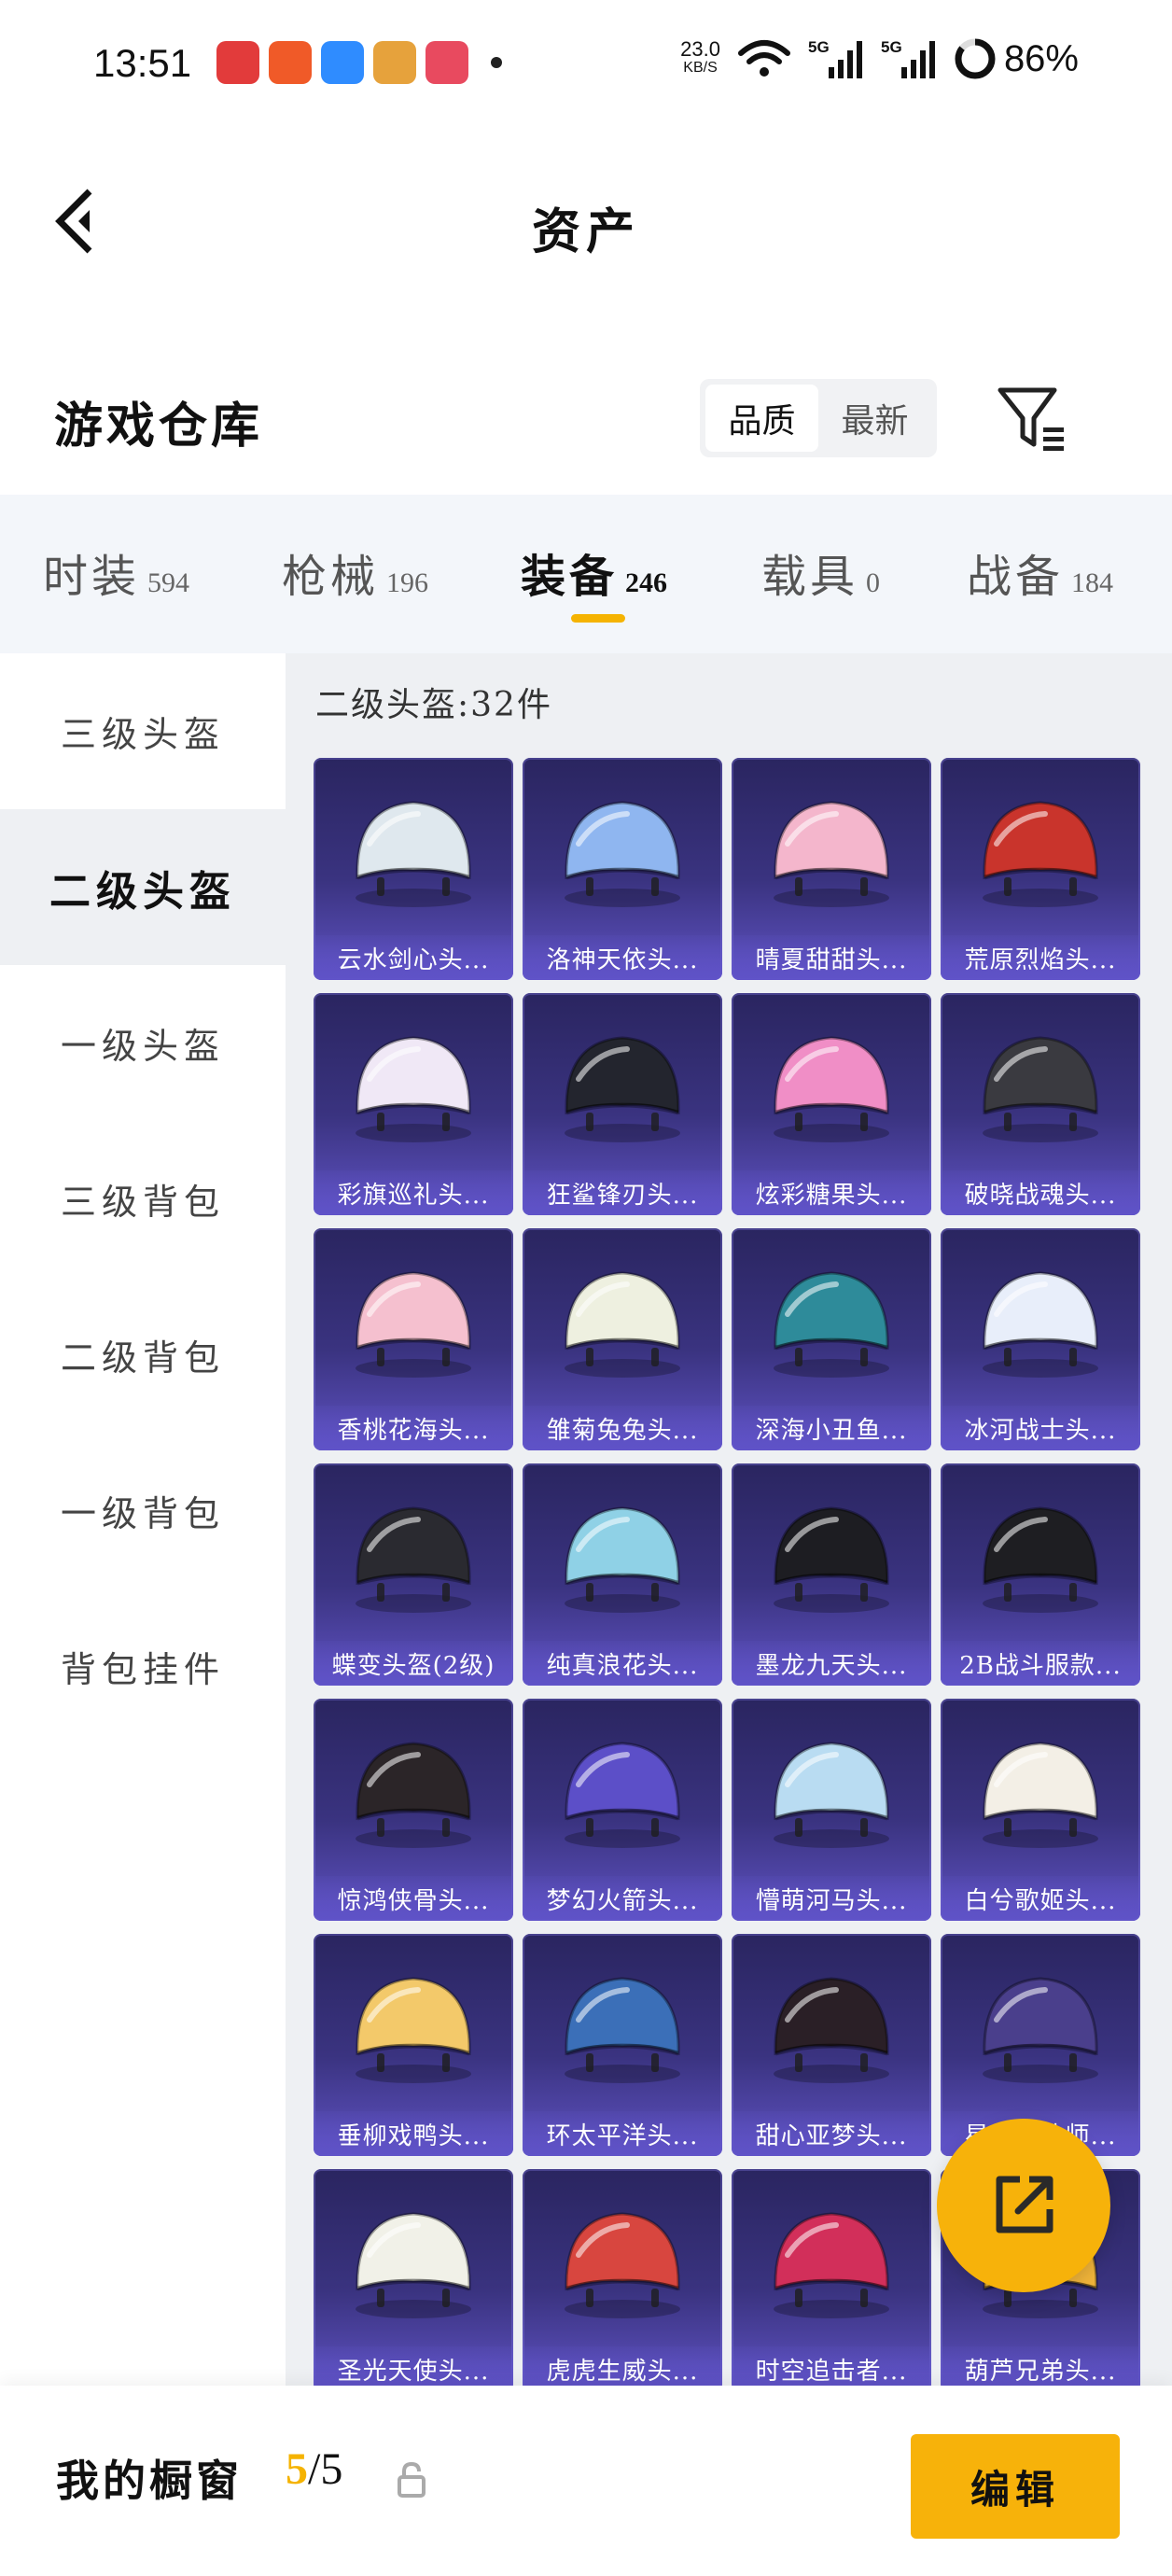  I want to click on page-title: 资产, so click(585, 231).